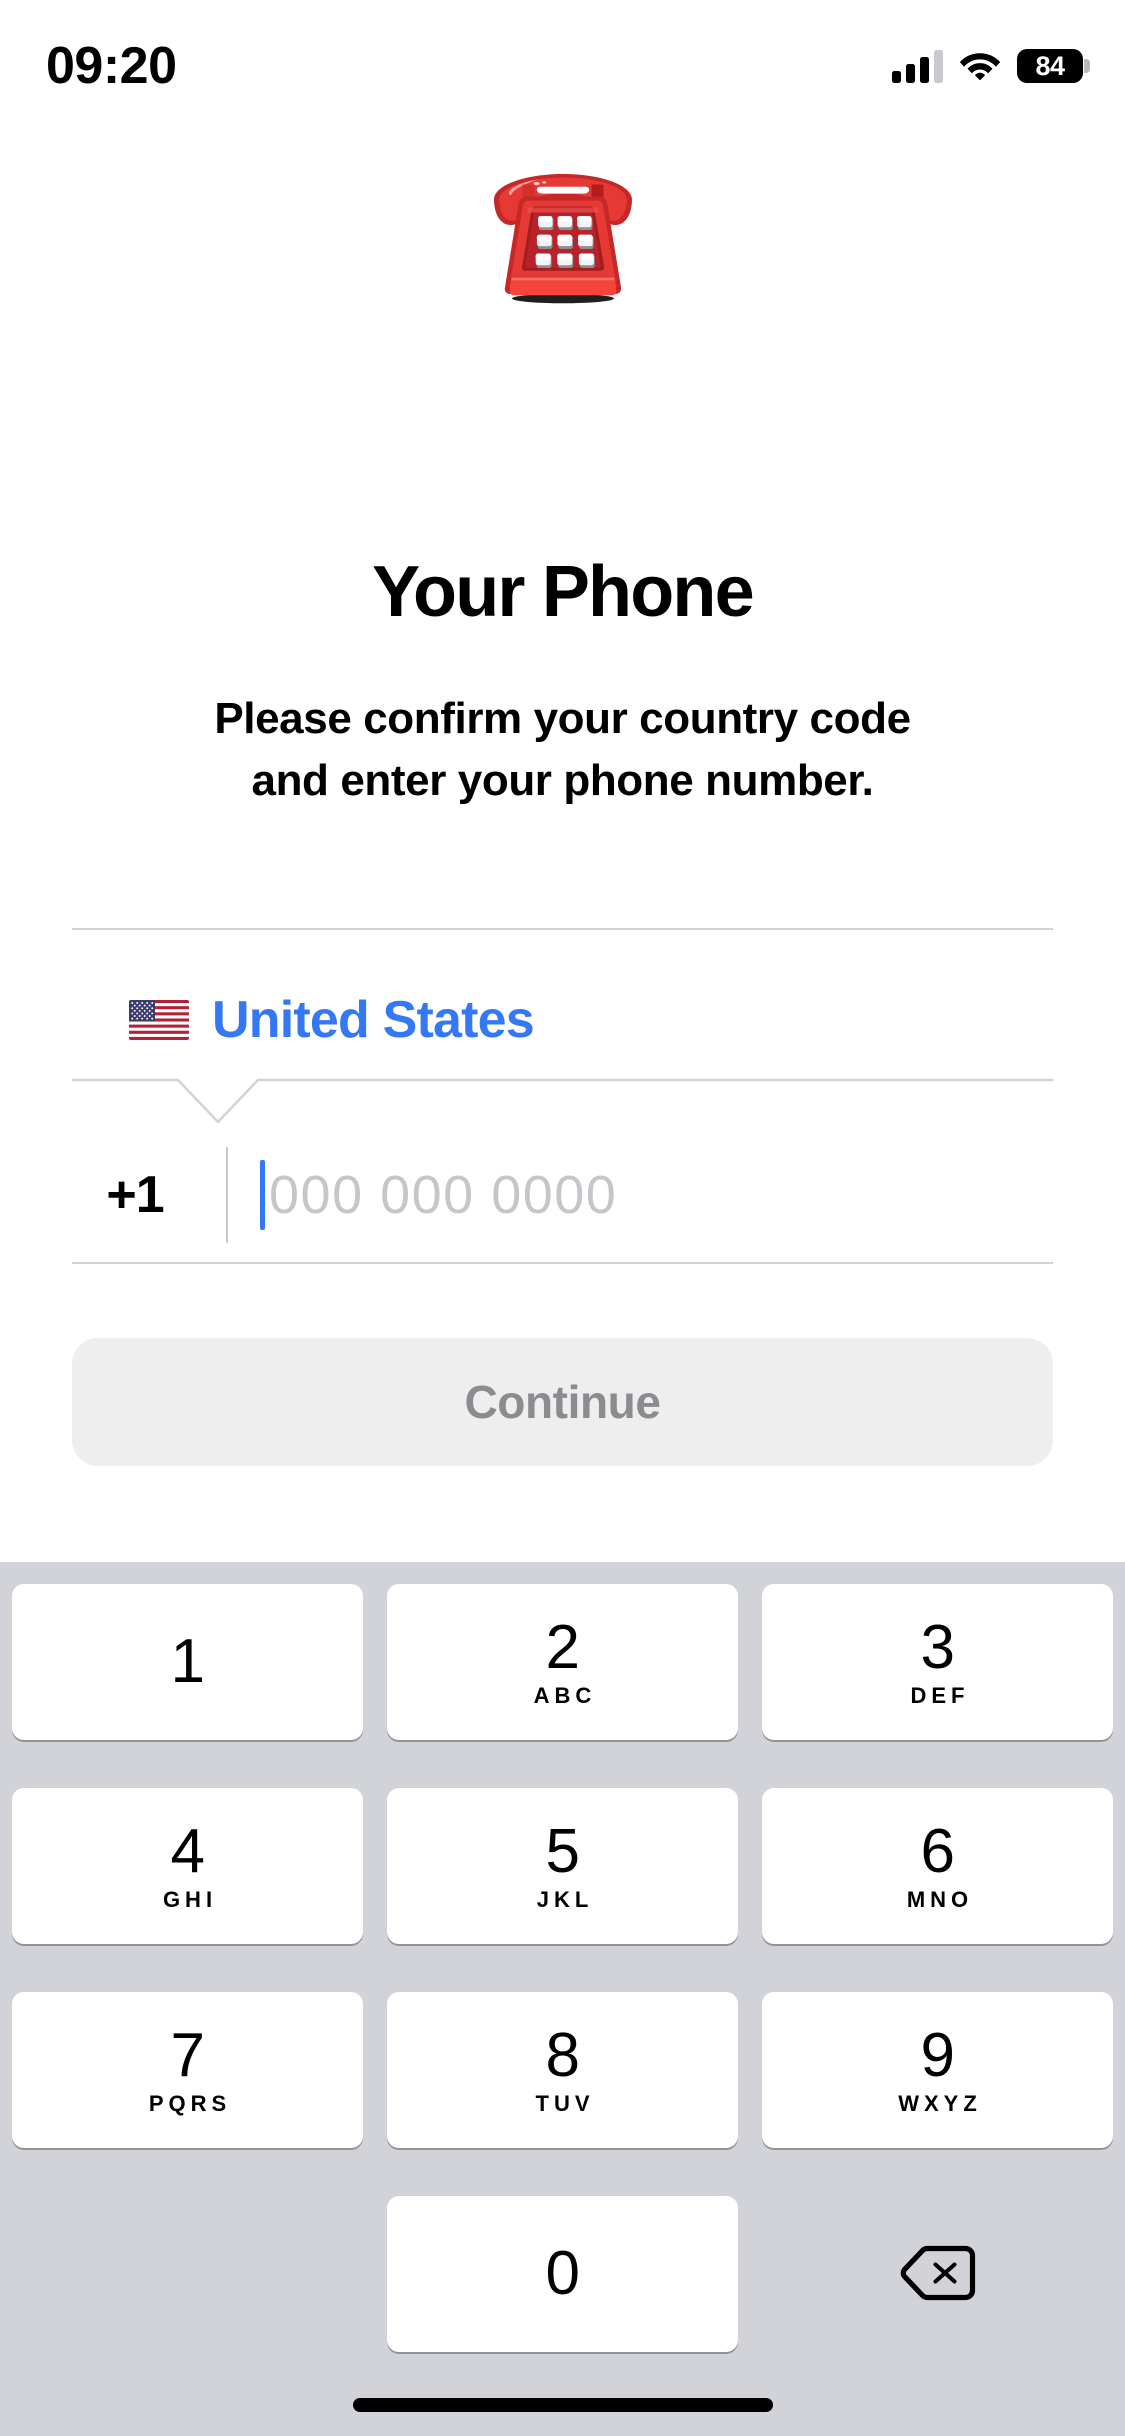 Image resolution: width=1125 pixels, height=2436 pixels. I want to click on keypad-key-digit: 9, so click(937, 2055).